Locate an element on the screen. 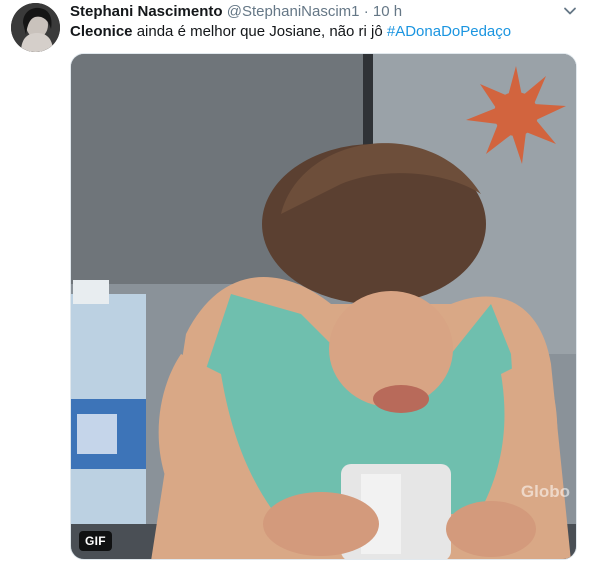 The height and width of the screenshot is (567, 591). channel-watermark: Globo is located at coordinates (545, 491).